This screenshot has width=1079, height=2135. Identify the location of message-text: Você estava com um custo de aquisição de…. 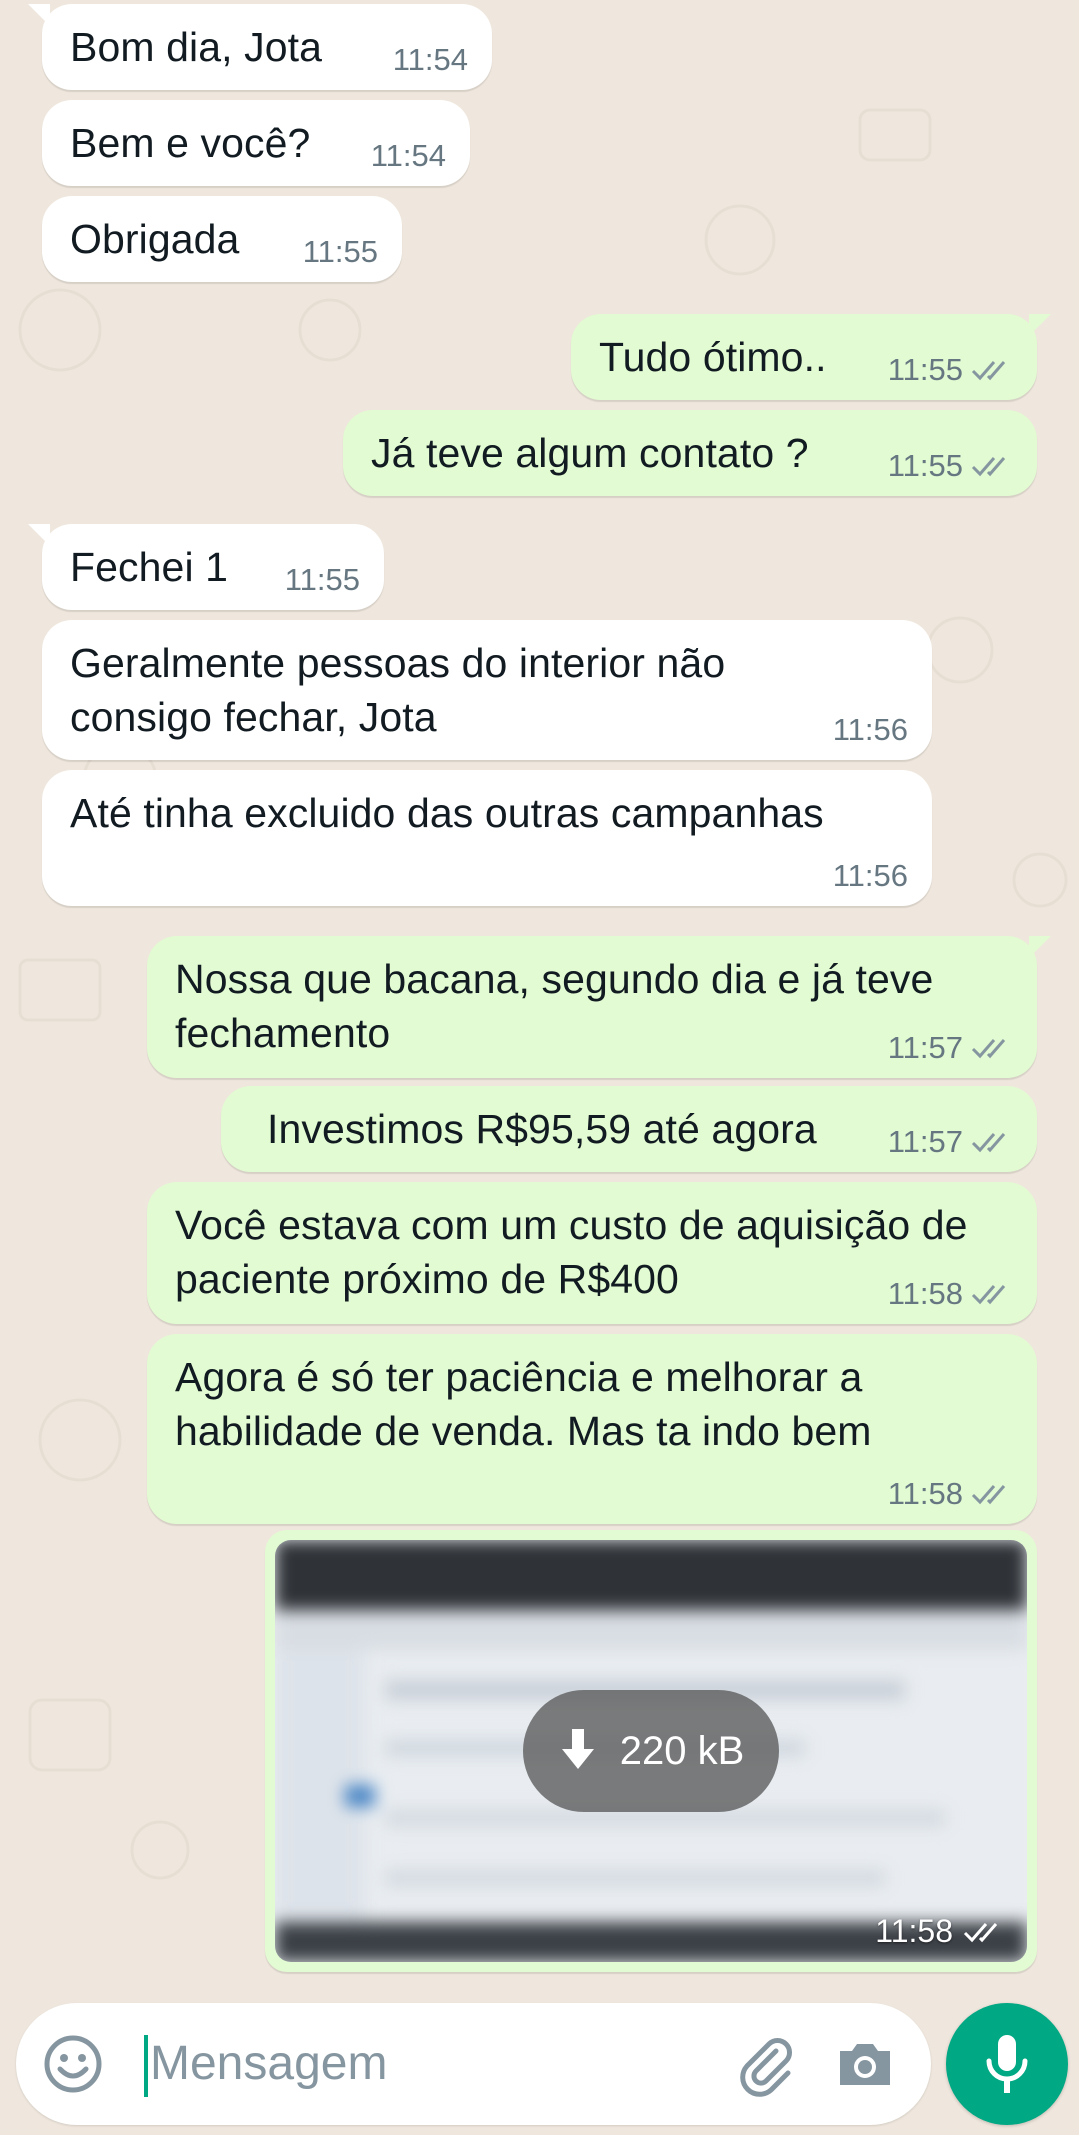
(571, 1252).